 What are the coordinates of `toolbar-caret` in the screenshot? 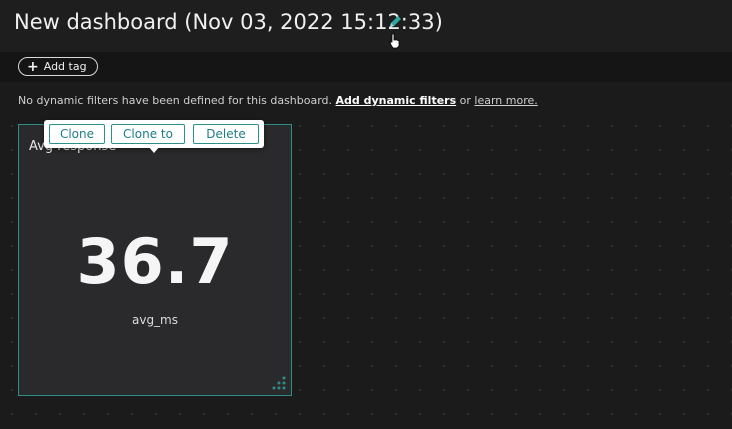 It's located at (154, 149).